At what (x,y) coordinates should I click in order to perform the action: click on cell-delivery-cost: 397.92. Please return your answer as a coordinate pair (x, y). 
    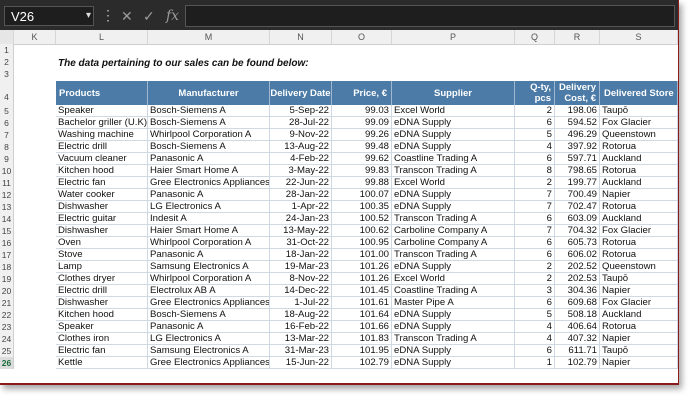
    Looking at the image, I should click on (577, 147).